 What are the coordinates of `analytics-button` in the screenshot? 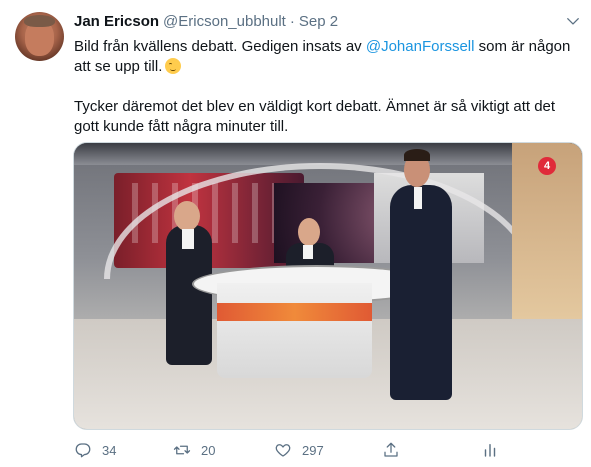 It's located at (490, 450).